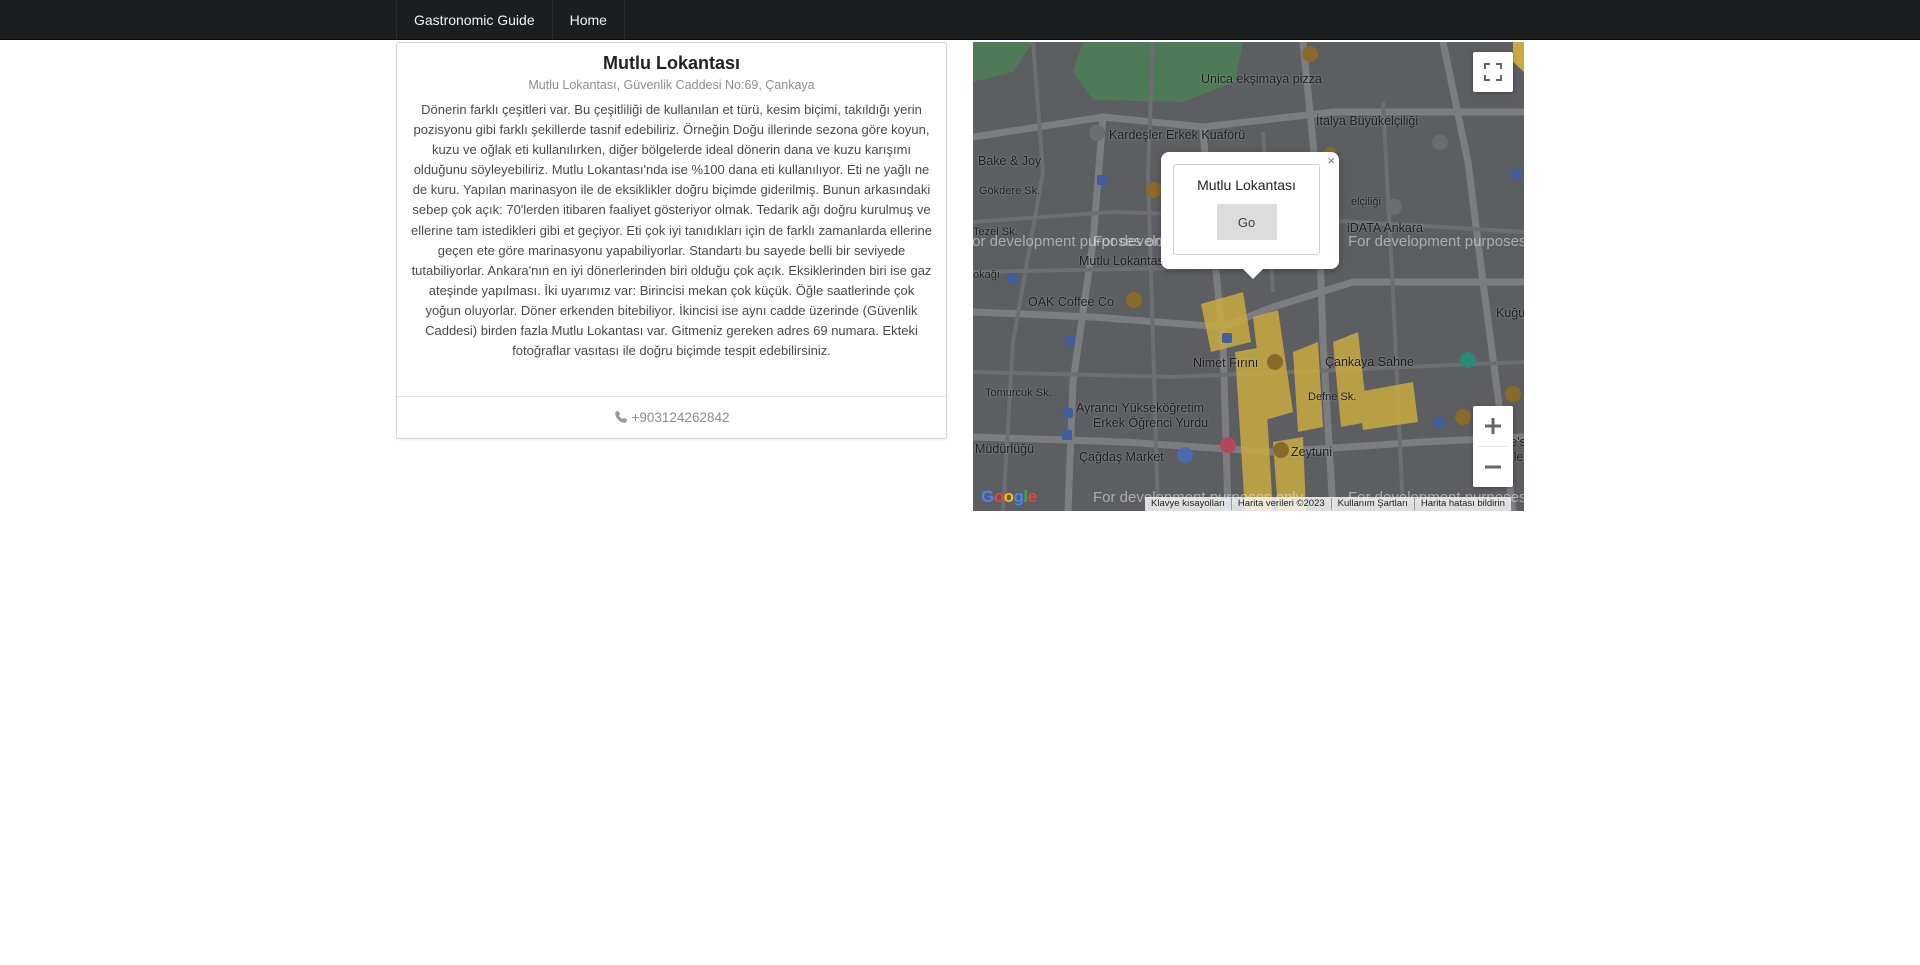 The image size is (1920, 965). What do you see at coordinates (1369, 362) in the screenshot?
I see `map-label-cankaya-sahne: Çankaya Sahne` at bounding box center [1369, 362].